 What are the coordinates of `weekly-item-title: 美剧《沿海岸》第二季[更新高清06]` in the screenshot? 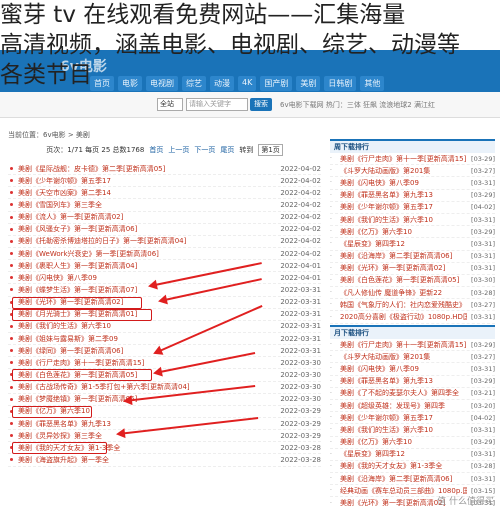 It's located at (403, 256).